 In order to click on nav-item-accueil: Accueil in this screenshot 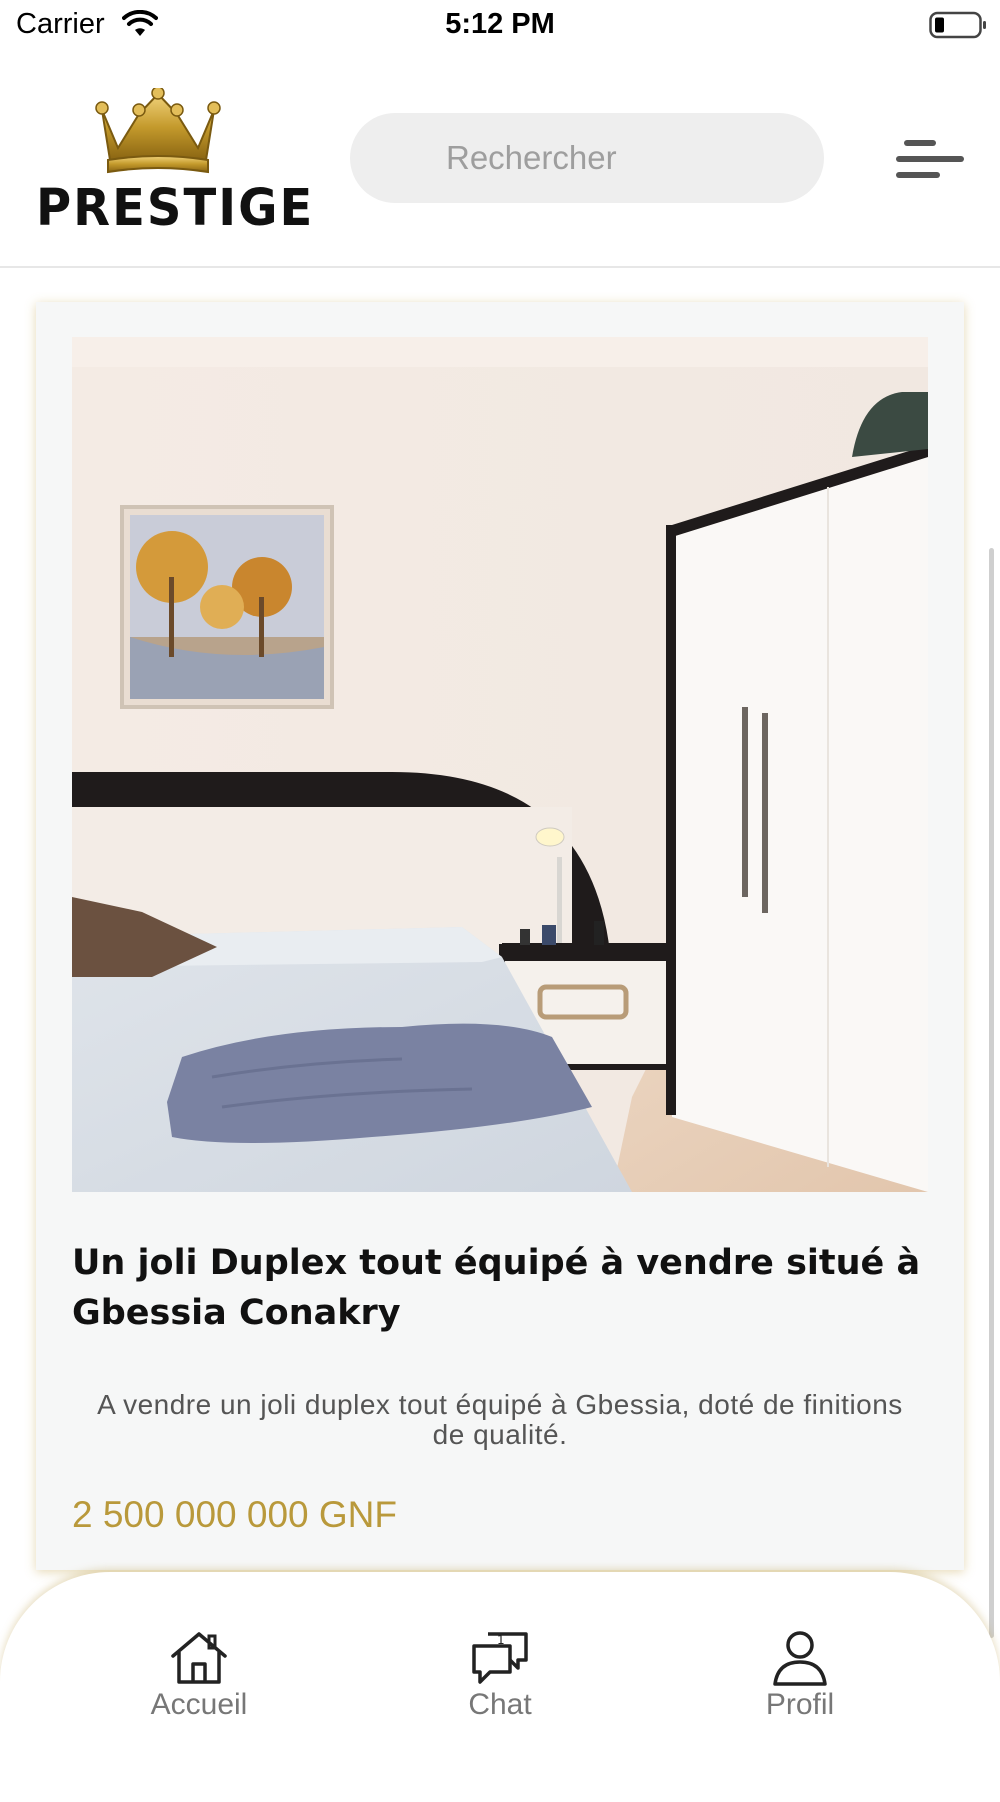, I will do `click(199, 1676)`.